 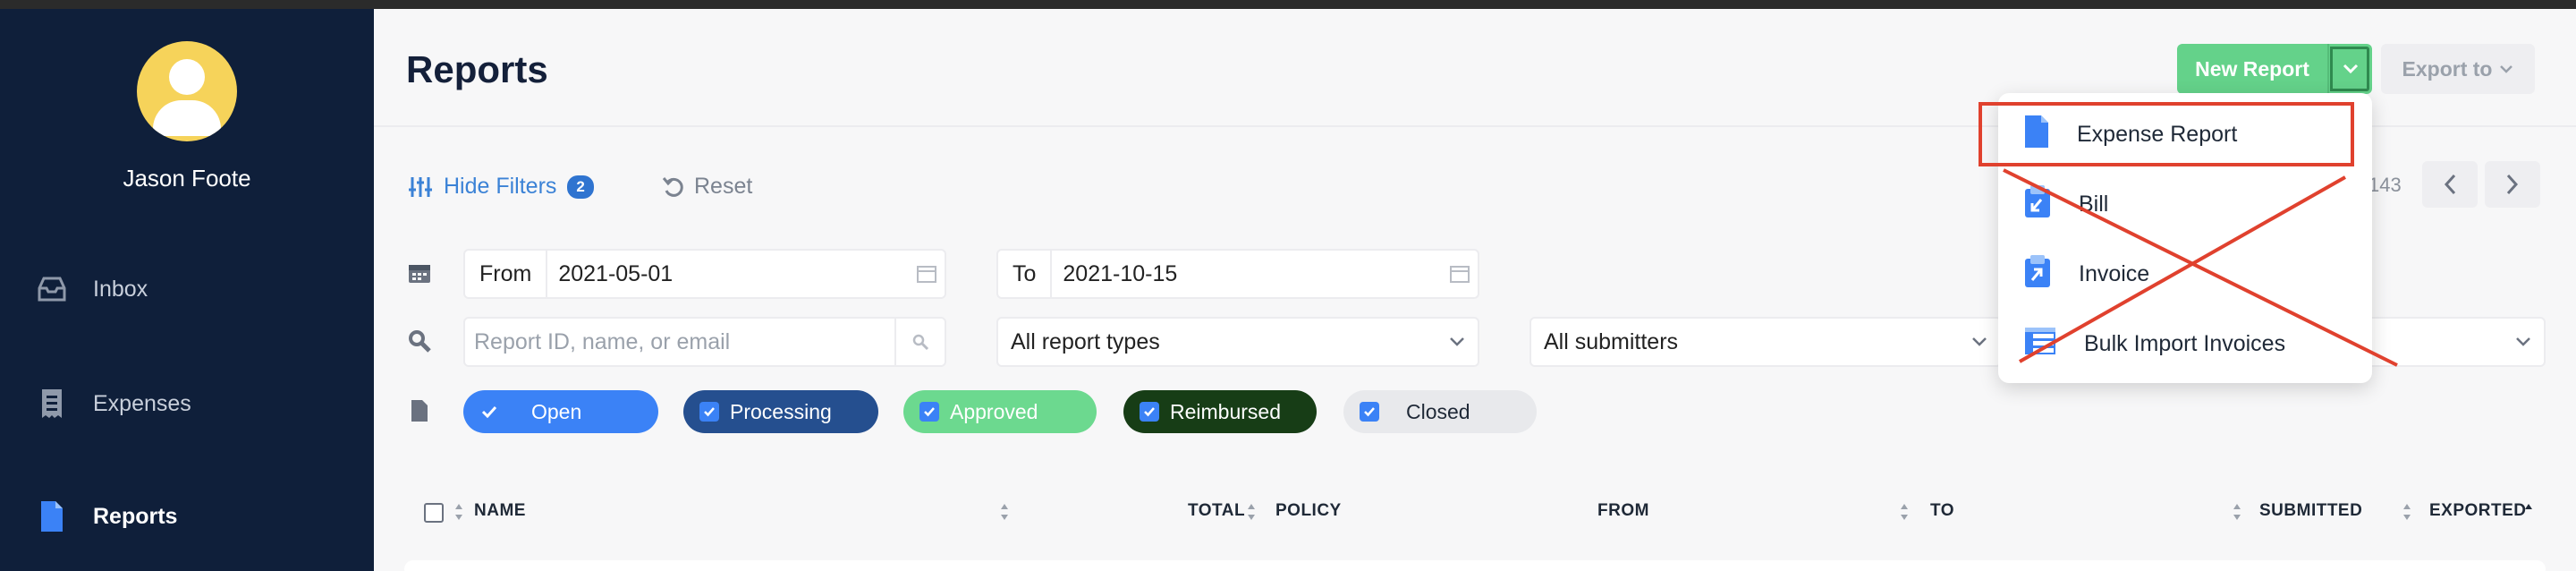 What do you see at coordinates (2385, 185) in the screenshot?
I see `pager-count: 143` at bounding box center [2385, 185].